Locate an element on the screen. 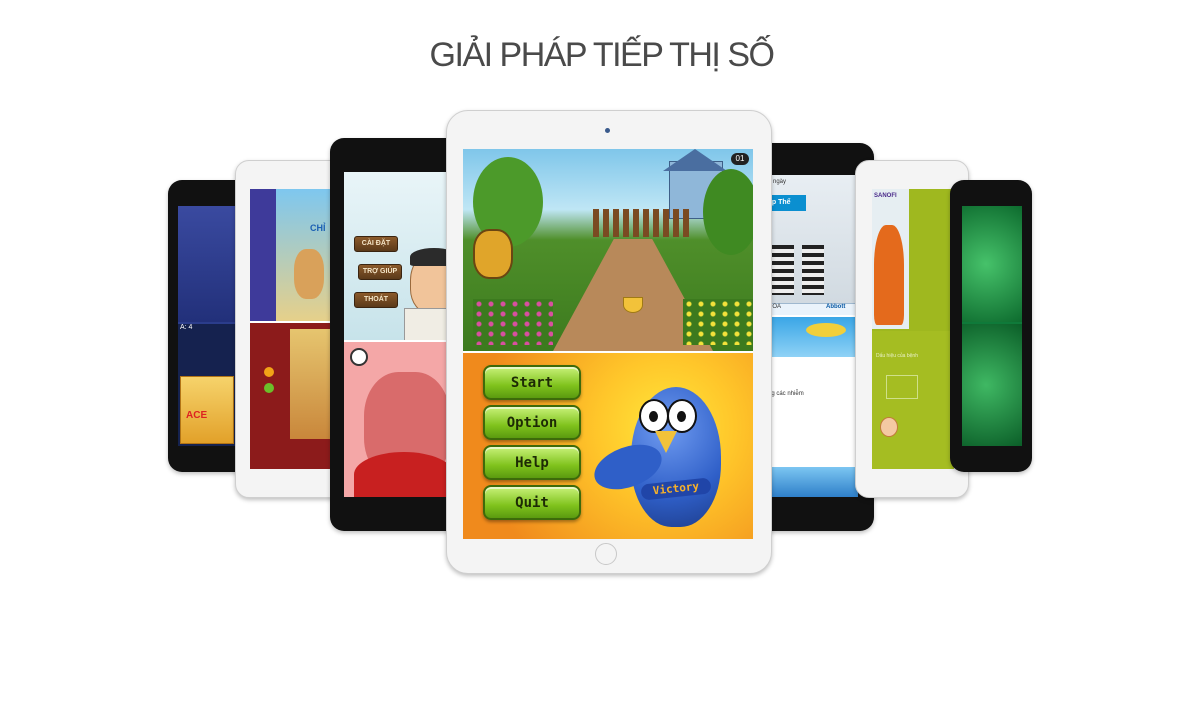 The height and width of the screenshot is (701, 1203). page-title: GIẢI PHÁP TIẾP THỊ SỐ is located at coordinates (602, 55).